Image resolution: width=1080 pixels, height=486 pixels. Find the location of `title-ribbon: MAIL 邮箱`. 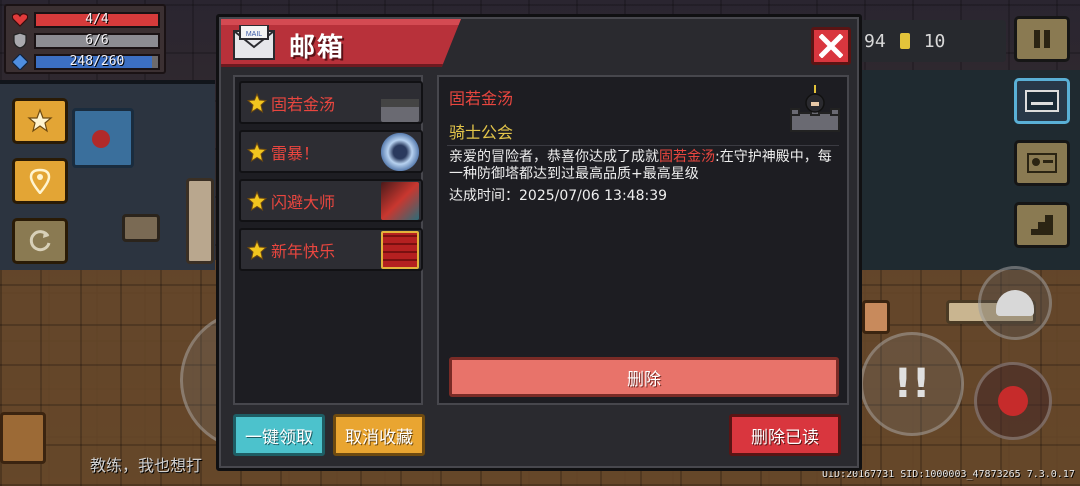

title-ribbon: MAIL 邮箱 is located at coordinates (341, 43).